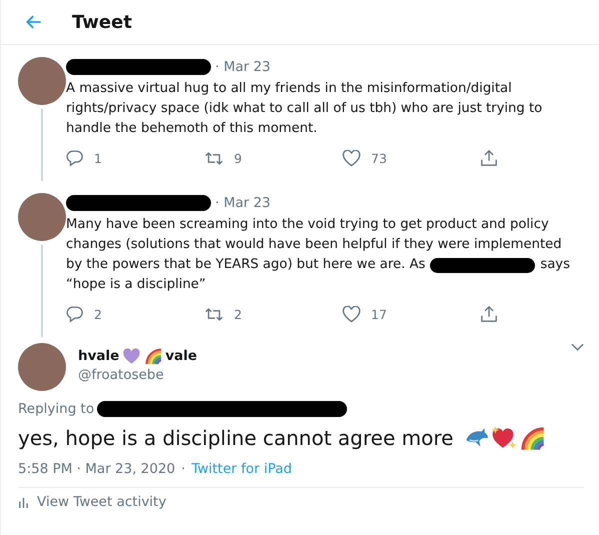 This screenshot has width=599, height=535. Describe the element at coordinates (379, 158) in the screenshot. I see `action-count: 73` at that location.